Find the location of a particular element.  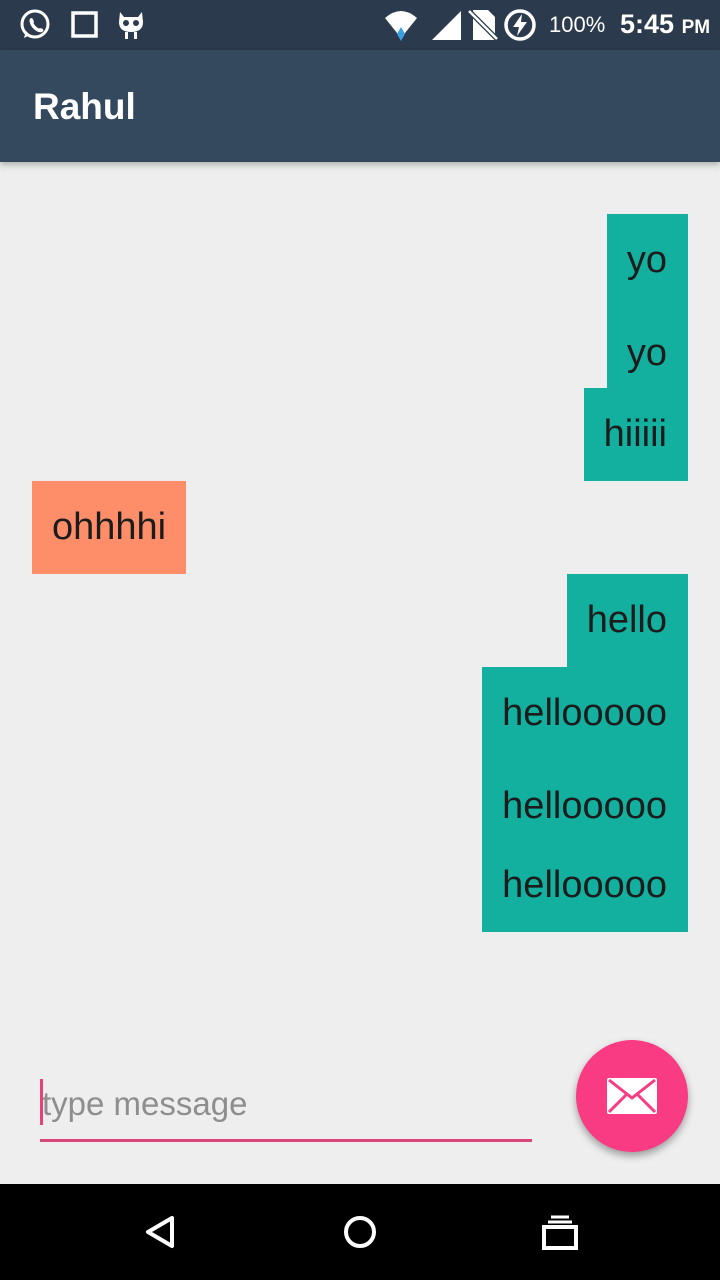

message-input is located at coordinates (286, 1104).